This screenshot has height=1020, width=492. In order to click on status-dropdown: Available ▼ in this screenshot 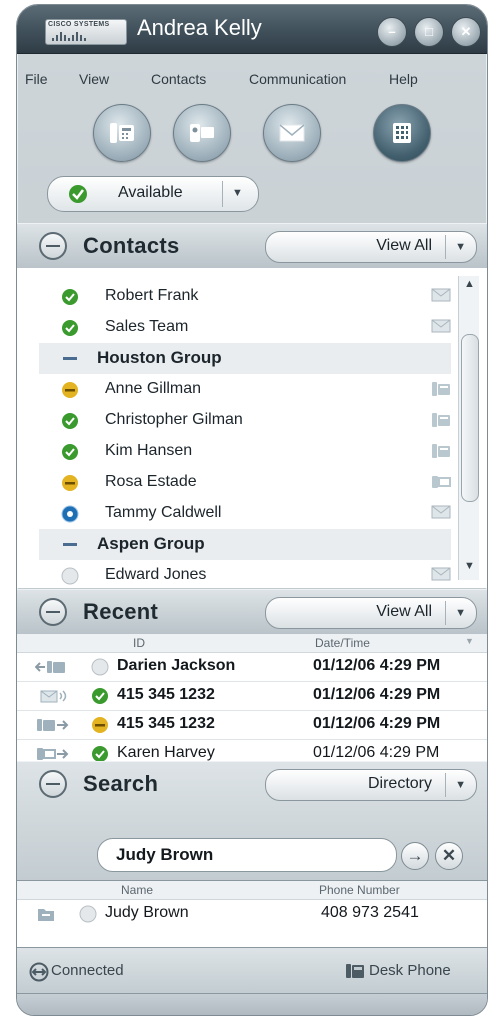, I will do `click(153, 194)`.